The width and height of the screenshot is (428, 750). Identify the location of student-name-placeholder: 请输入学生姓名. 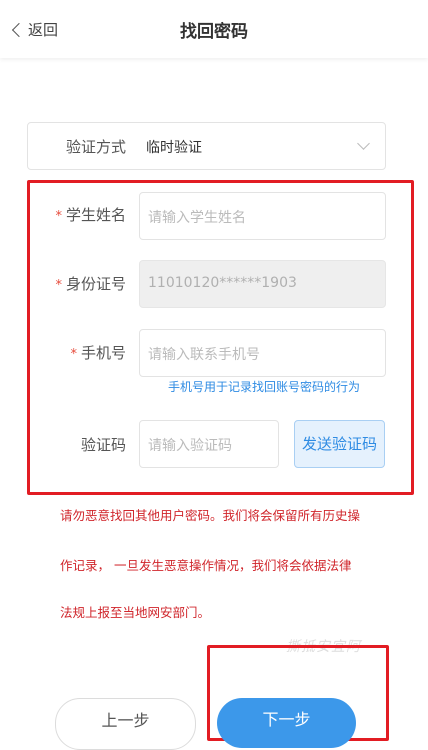
(197, 218).